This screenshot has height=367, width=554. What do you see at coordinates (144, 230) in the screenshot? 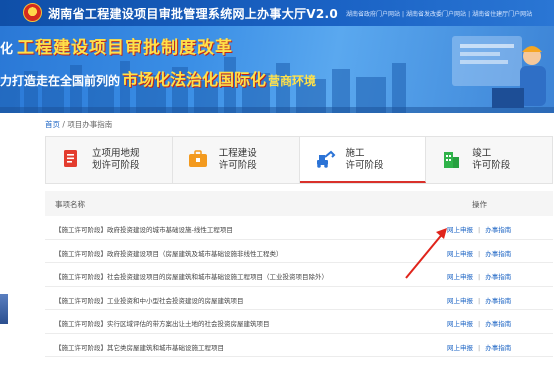
I see `matter-name: 【施工许可阶段】政府投资建设的城市基础设施-线性工程项目` at bounding box center [144, 230].